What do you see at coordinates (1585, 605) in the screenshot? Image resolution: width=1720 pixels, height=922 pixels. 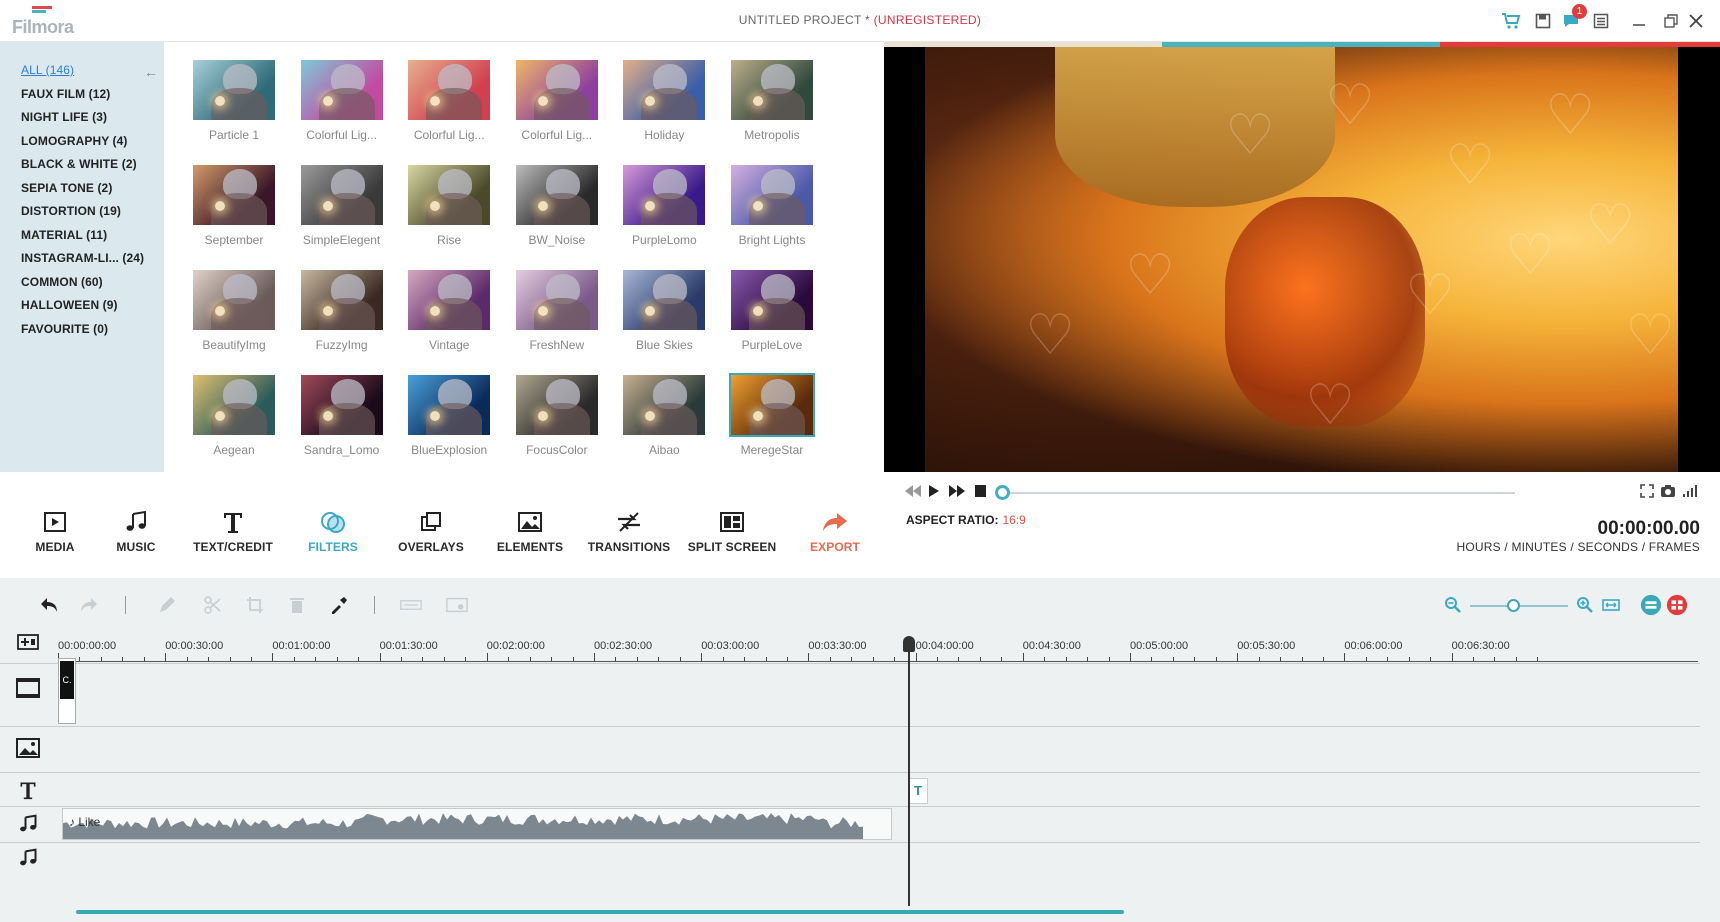 I see `zoom-in-icon` at bounding box center [1585, 605].